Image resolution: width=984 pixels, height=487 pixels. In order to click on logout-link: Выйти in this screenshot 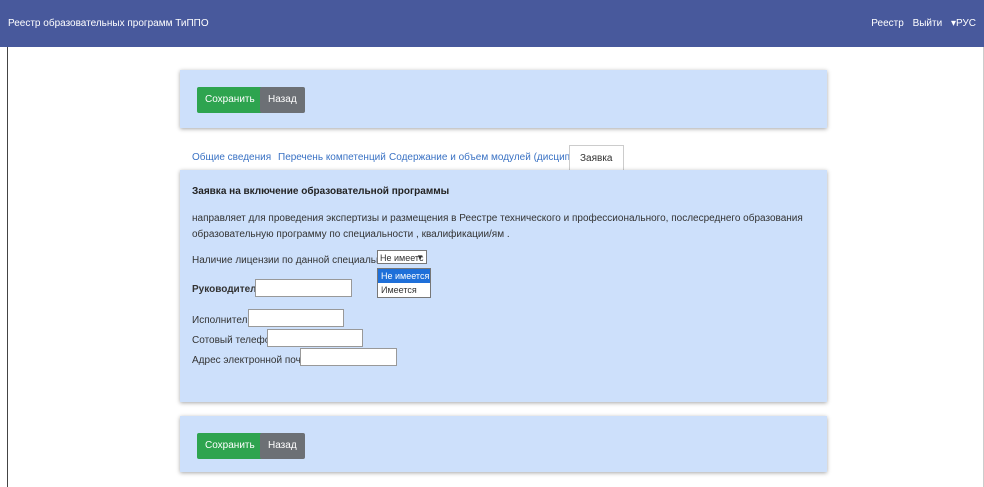, I will do `click(928, 23)`.